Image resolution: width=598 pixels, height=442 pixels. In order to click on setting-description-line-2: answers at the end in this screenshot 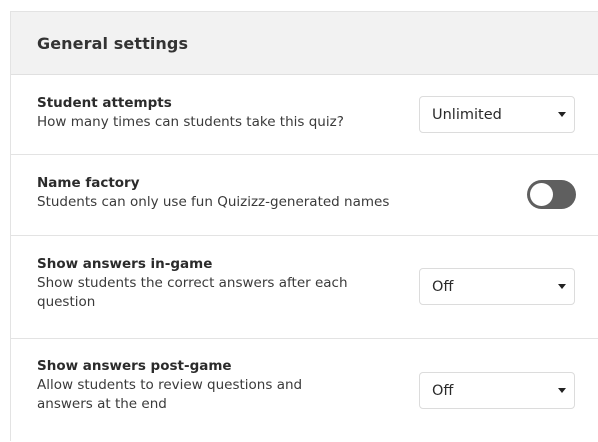, I will do `click(102, 404)`.